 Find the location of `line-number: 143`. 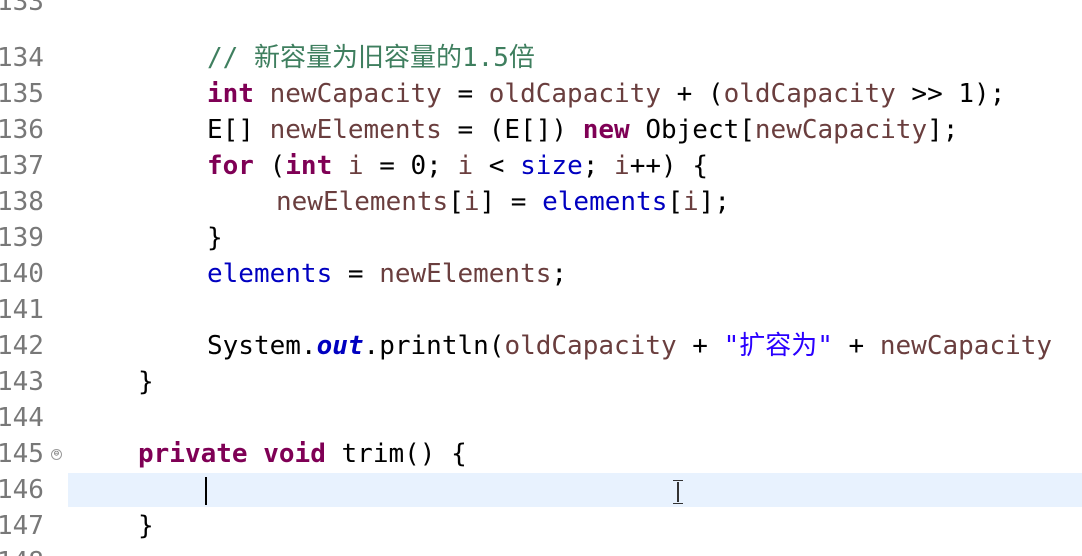

line-number: 143 is located at coordinates (22, 382).